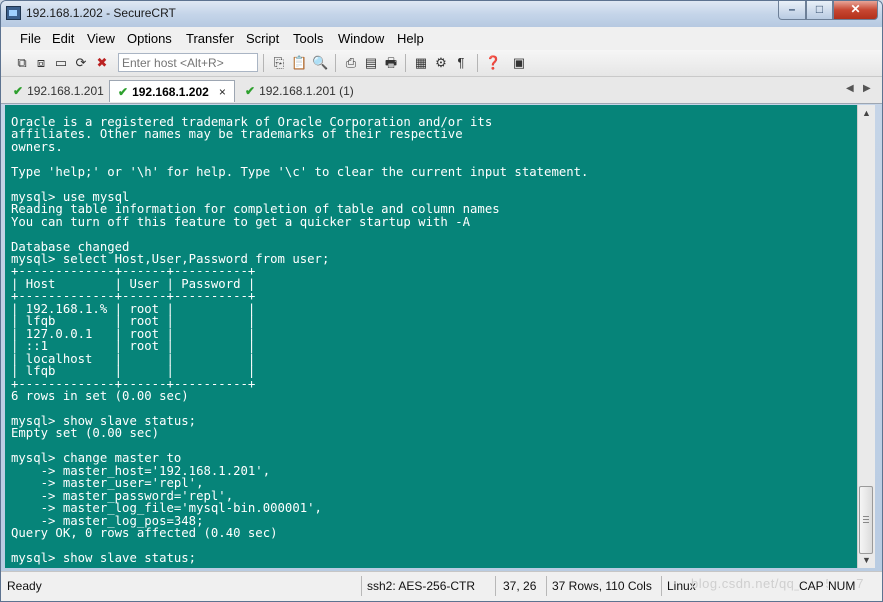  Describe the element at coordinates (842, 586) in the screenshot. I see `status-num-lock: NUM` at that location.